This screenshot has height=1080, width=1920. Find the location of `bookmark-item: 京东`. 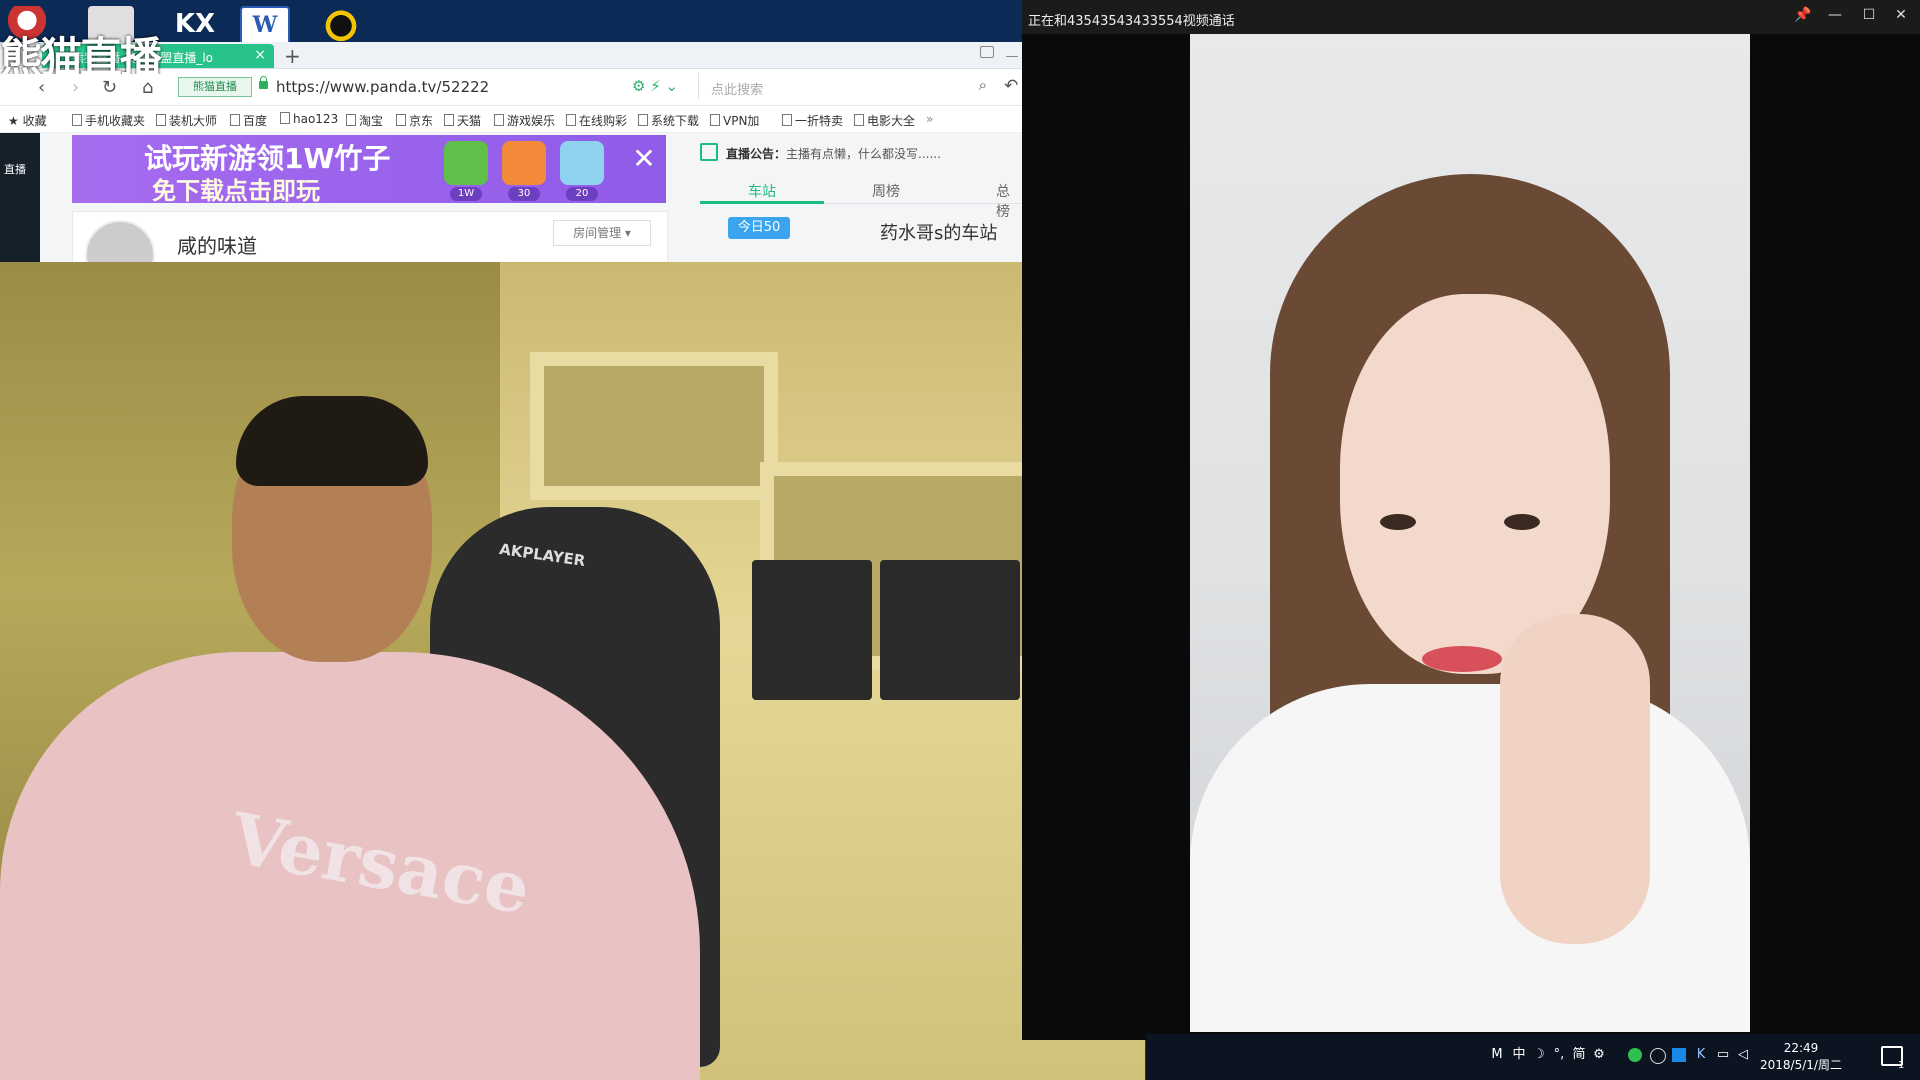

bookmark-item: 京东 is located at coordinates (414, 120).